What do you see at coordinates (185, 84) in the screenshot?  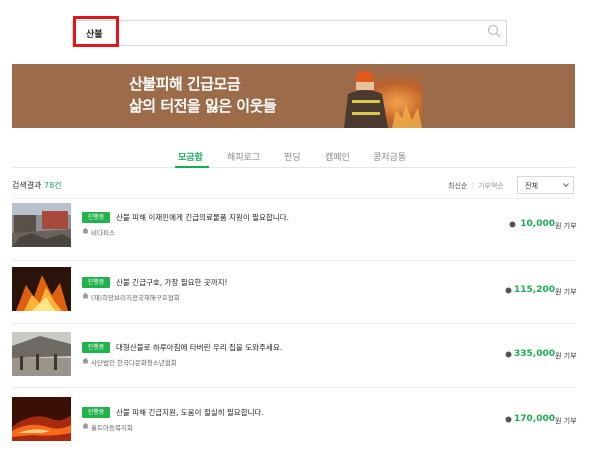 I see `banner-title-line1: 산불피해 긴급모금` at bounding box center [185, 84].